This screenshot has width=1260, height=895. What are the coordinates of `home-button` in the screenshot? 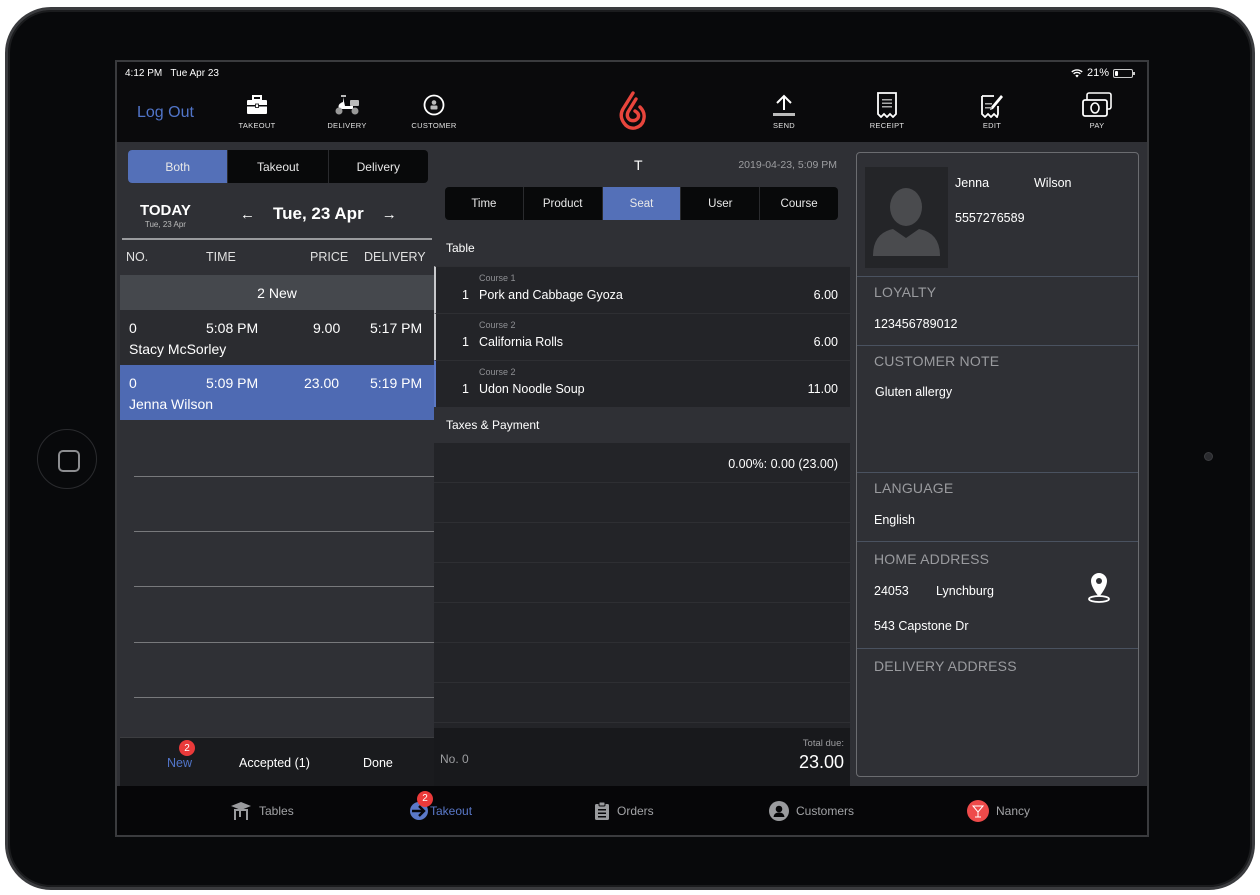 It's located at (67, 459).